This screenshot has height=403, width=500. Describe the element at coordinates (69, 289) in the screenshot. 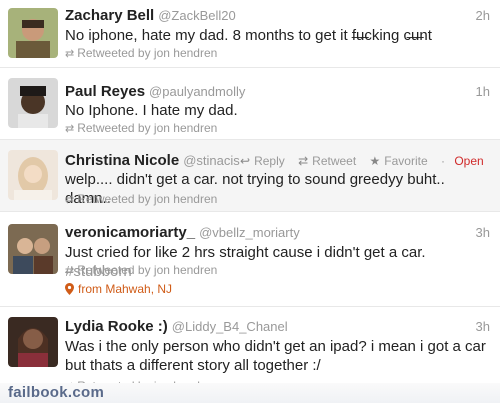

I see `pin-icon` at that location.